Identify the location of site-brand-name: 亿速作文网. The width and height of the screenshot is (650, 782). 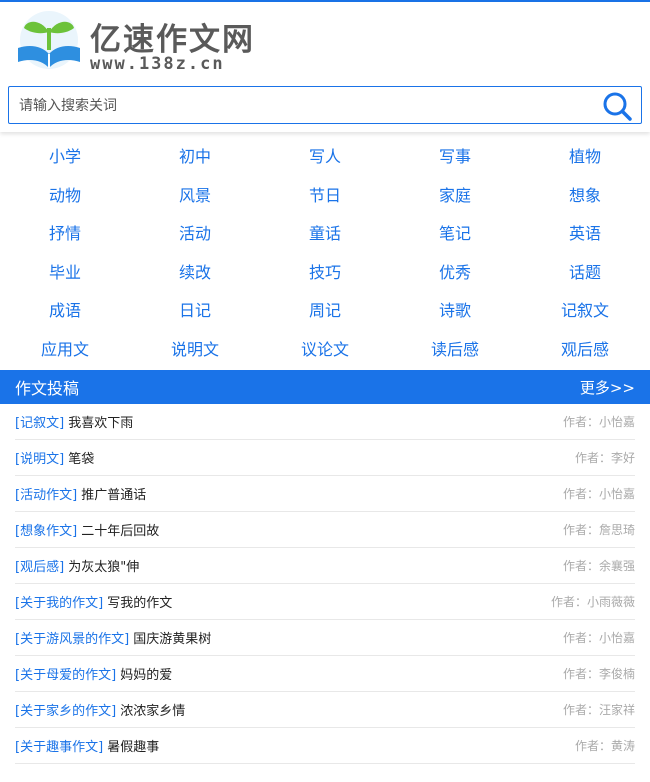
(172, 36).